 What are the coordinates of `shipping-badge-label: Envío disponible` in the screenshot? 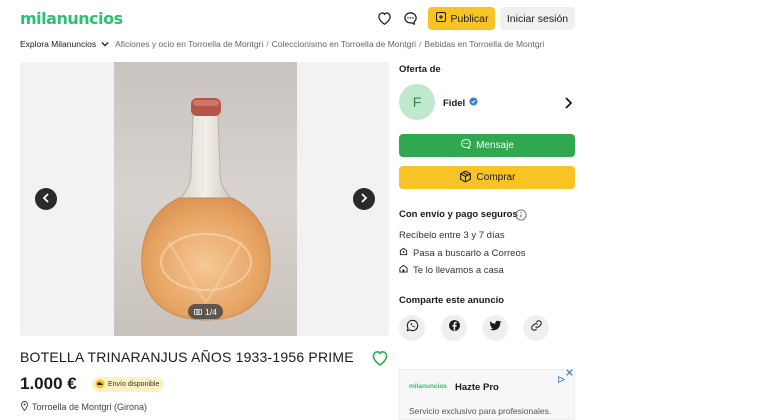 It's located at (134, 384).